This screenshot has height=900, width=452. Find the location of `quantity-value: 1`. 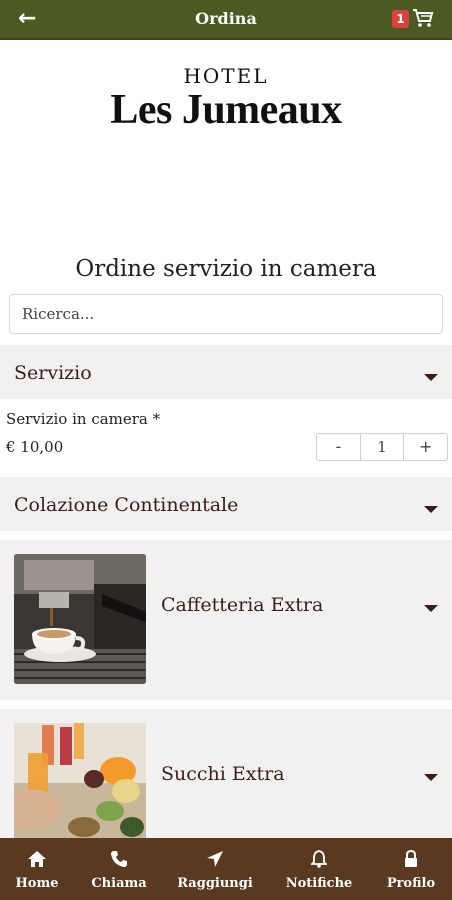

quantity-value: 1 is located at coordinates (382, 447).